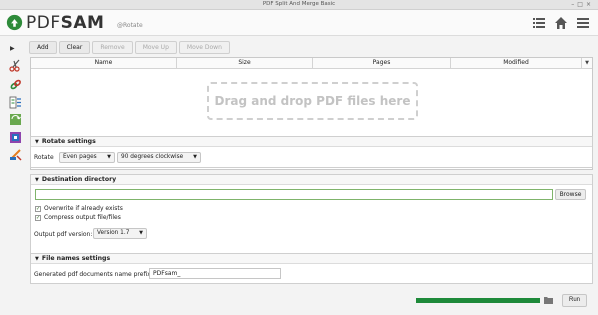  I want to click on column-header-modified: Modified, so click(516, 63).